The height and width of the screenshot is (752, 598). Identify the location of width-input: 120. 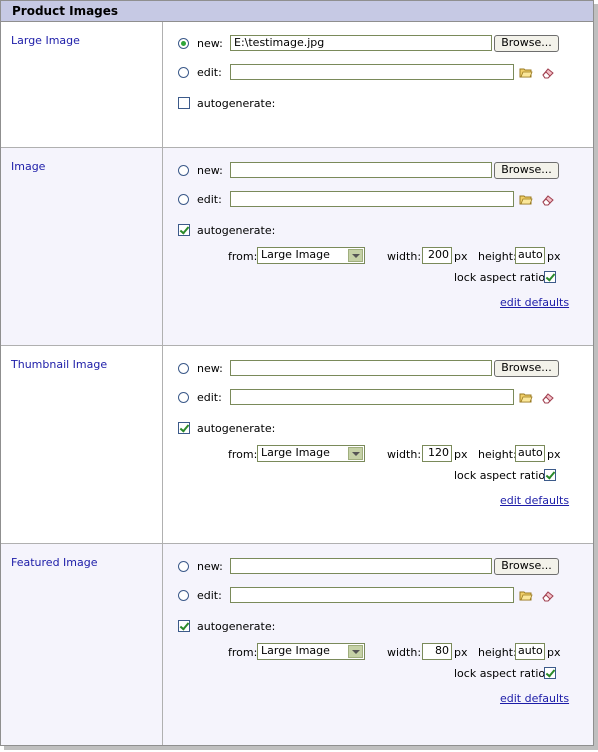
(437, 453).